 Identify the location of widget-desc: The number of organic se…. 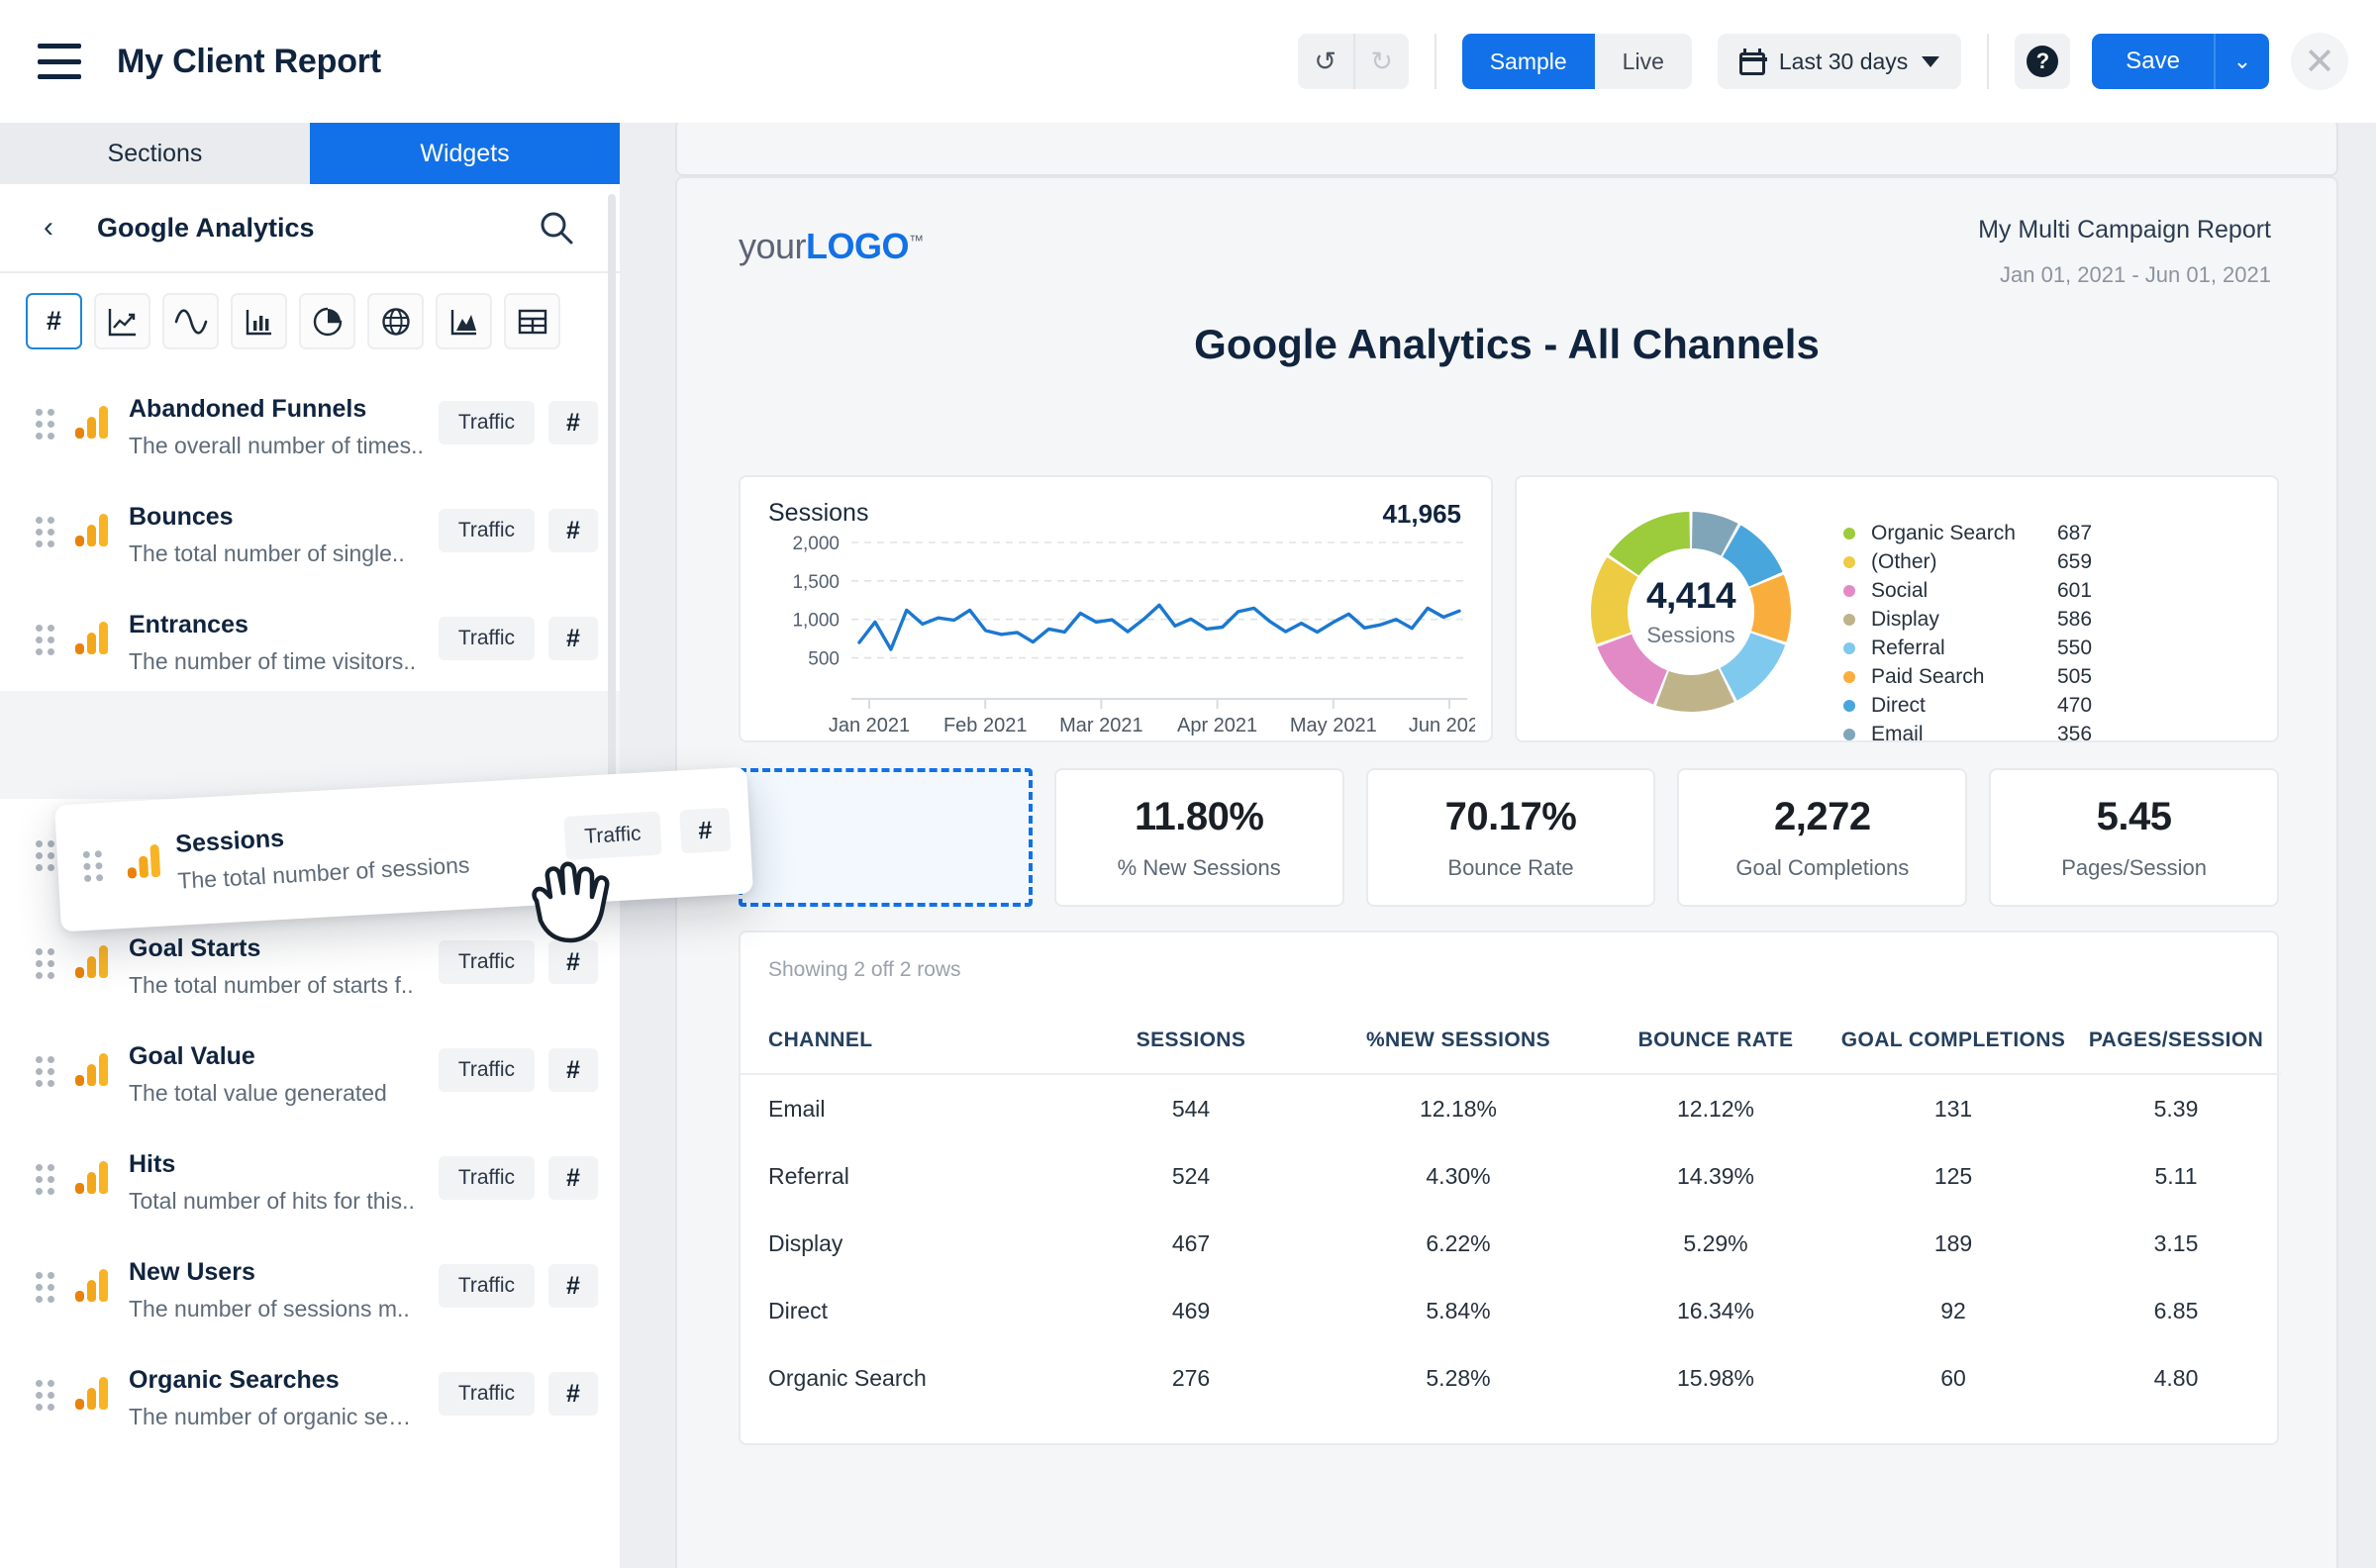
(271, 1416).